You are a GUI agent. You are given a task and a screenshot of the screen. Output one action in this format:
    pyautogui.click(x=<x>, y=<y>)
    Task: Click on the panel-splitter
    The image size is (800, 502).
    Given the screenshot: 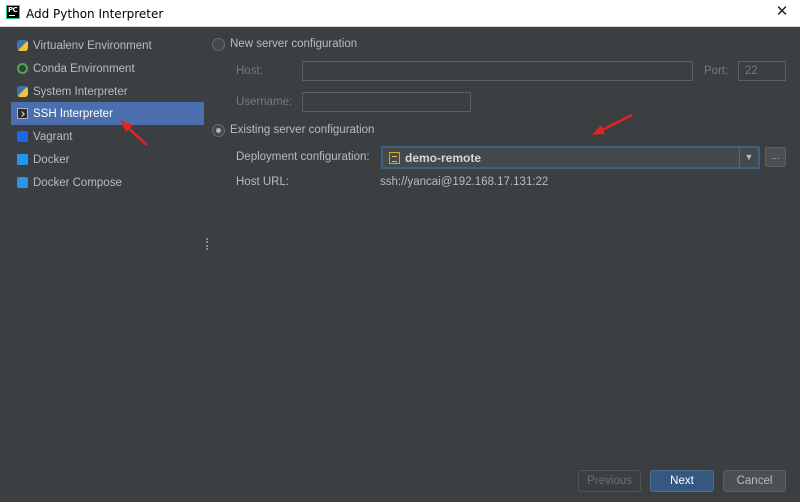 What is the action you would take?
    pyautogui.click(x=207, y=244)
    